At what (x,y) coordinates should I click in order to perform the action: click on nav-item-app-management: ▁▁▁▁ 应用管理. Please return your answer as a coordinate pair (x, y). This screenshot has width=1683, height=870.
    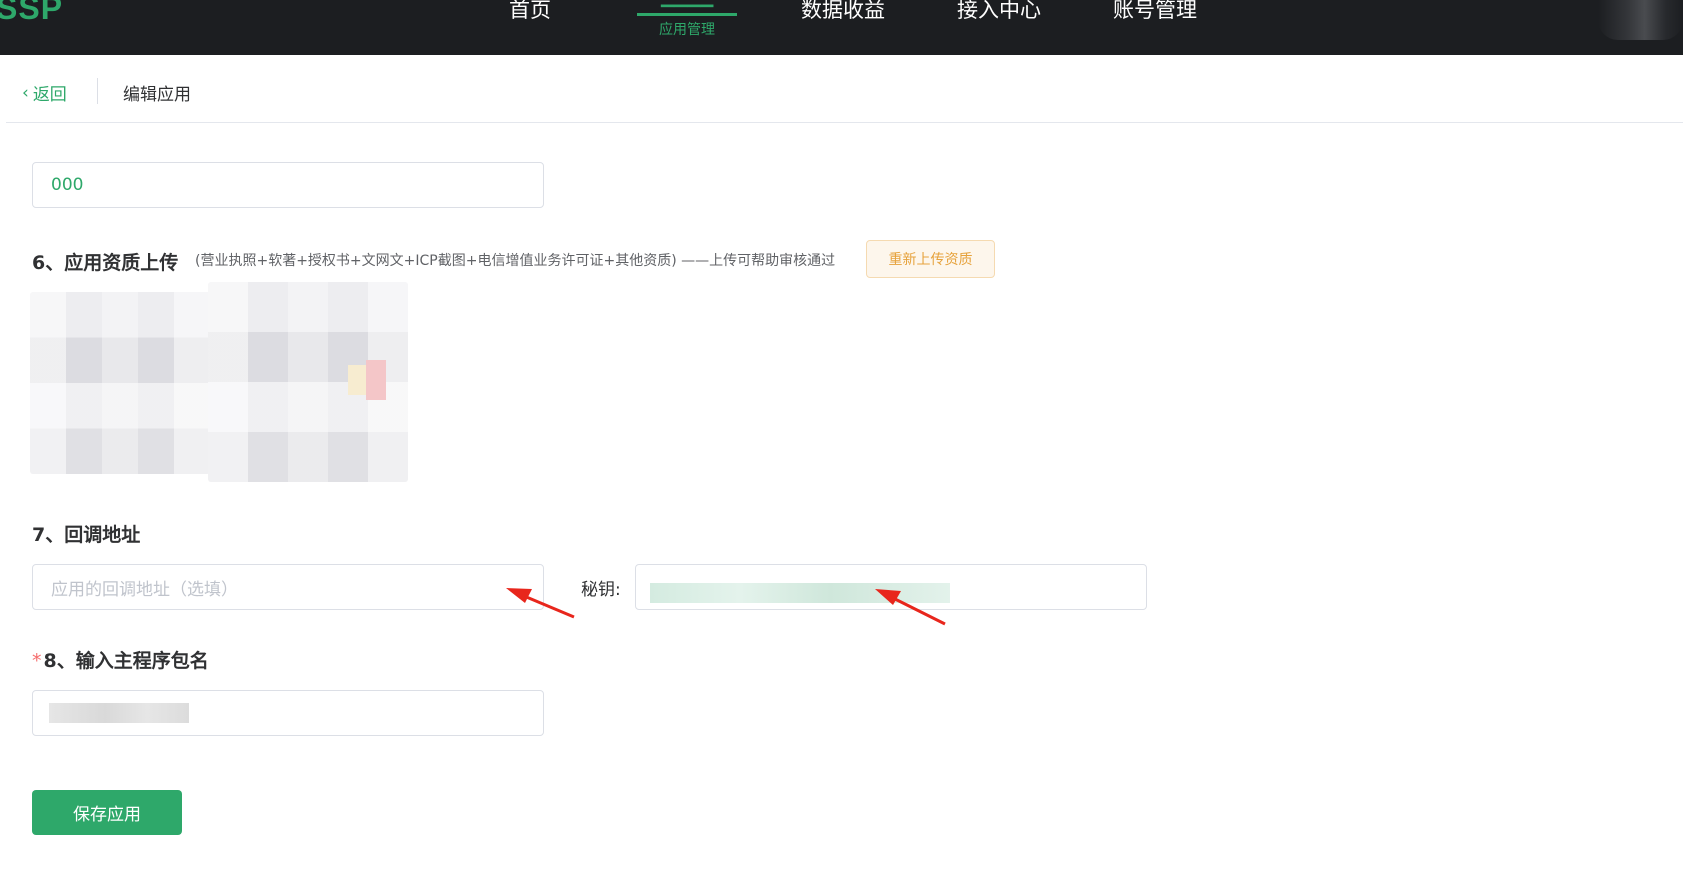
    Looking at the image, I should click on (687, 27).